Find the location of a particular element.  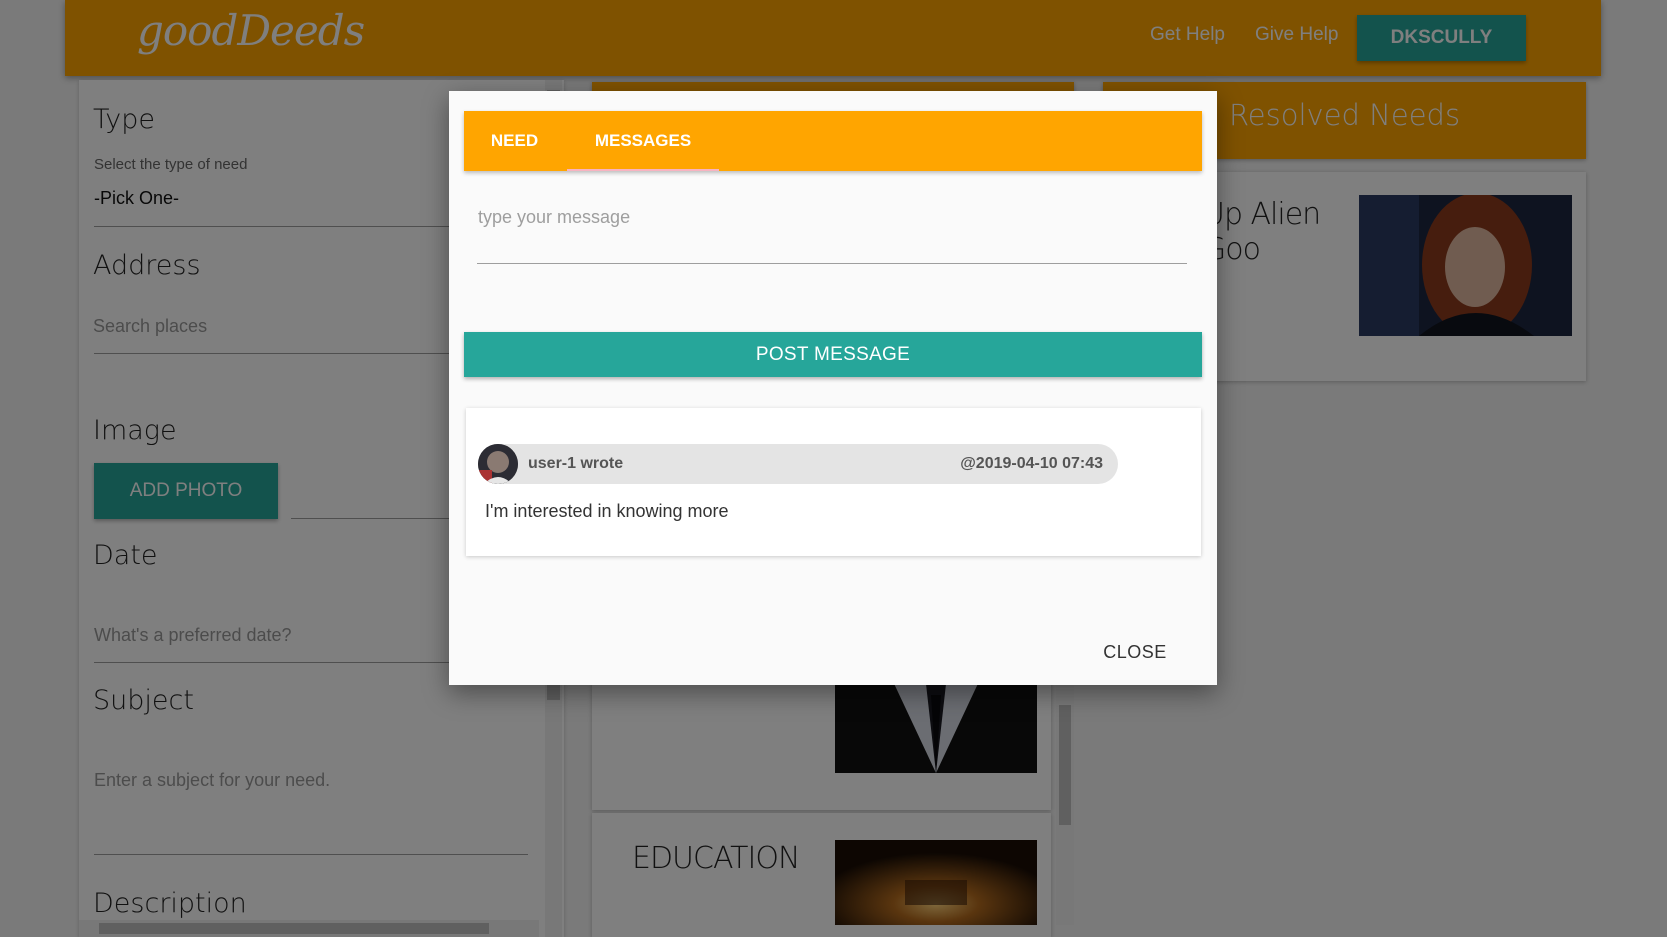

close-button: CLOSE is located at coordinates (1135, 652).